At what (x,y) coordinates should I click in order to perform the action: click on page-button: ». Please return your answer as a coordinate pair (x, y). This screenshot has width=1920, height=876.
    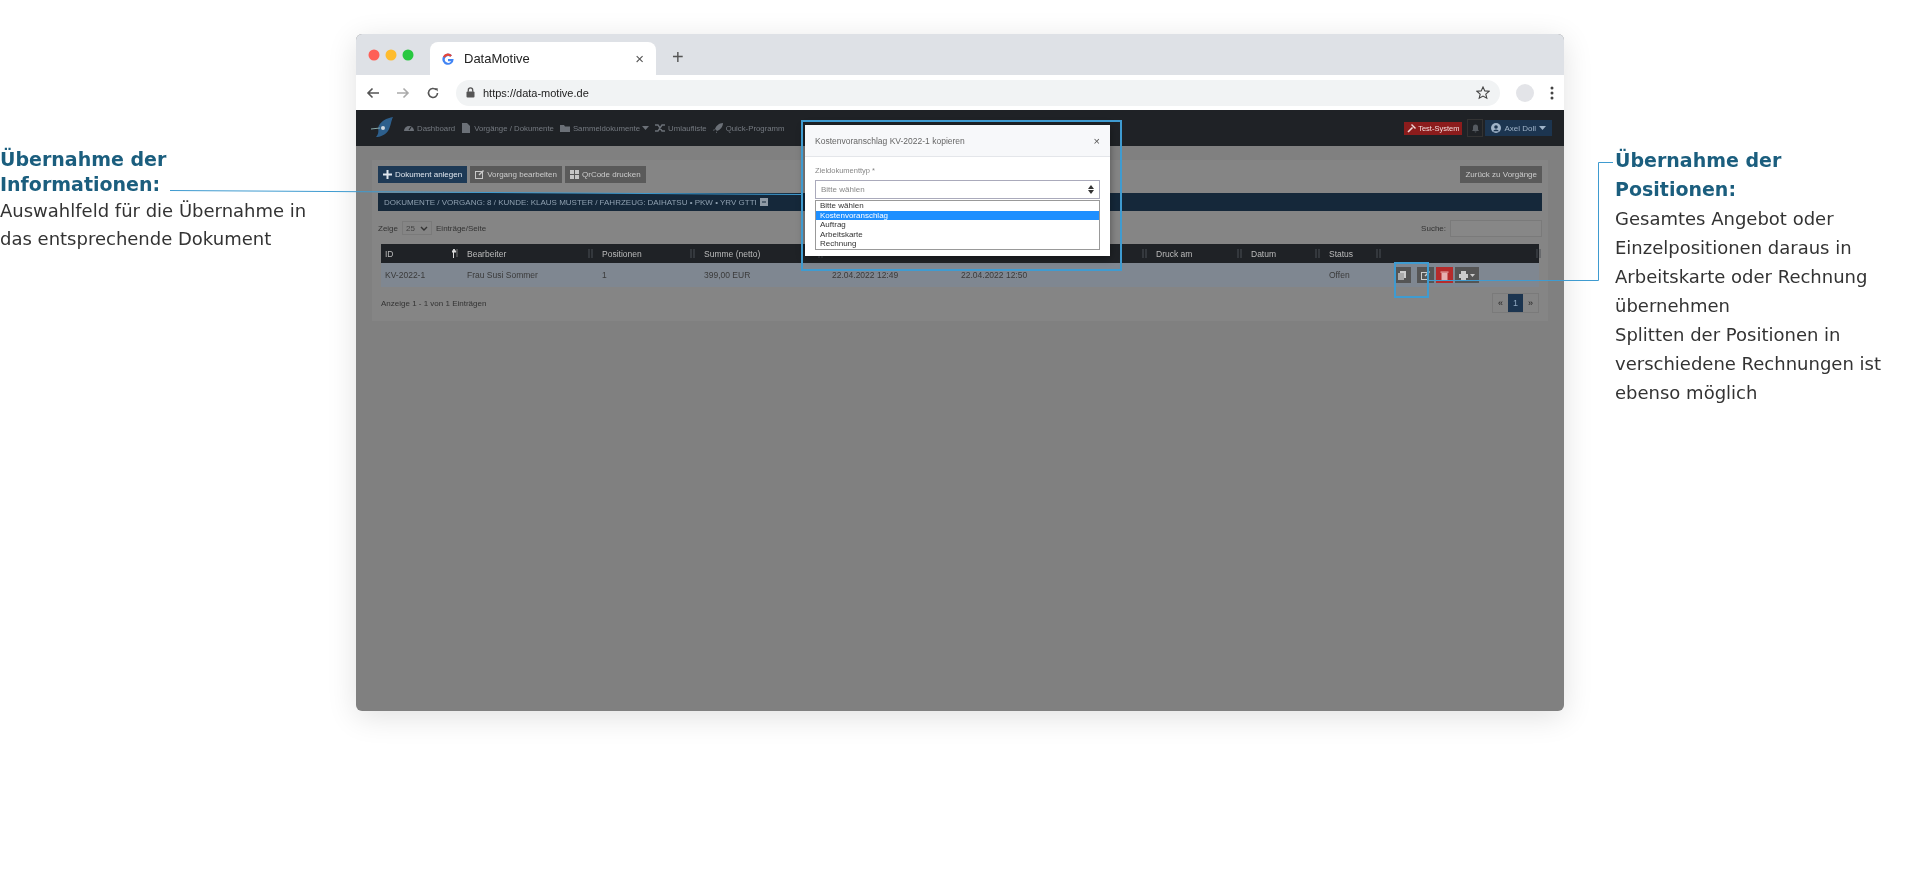
    Looking at the image, I should click on (1530, 303).